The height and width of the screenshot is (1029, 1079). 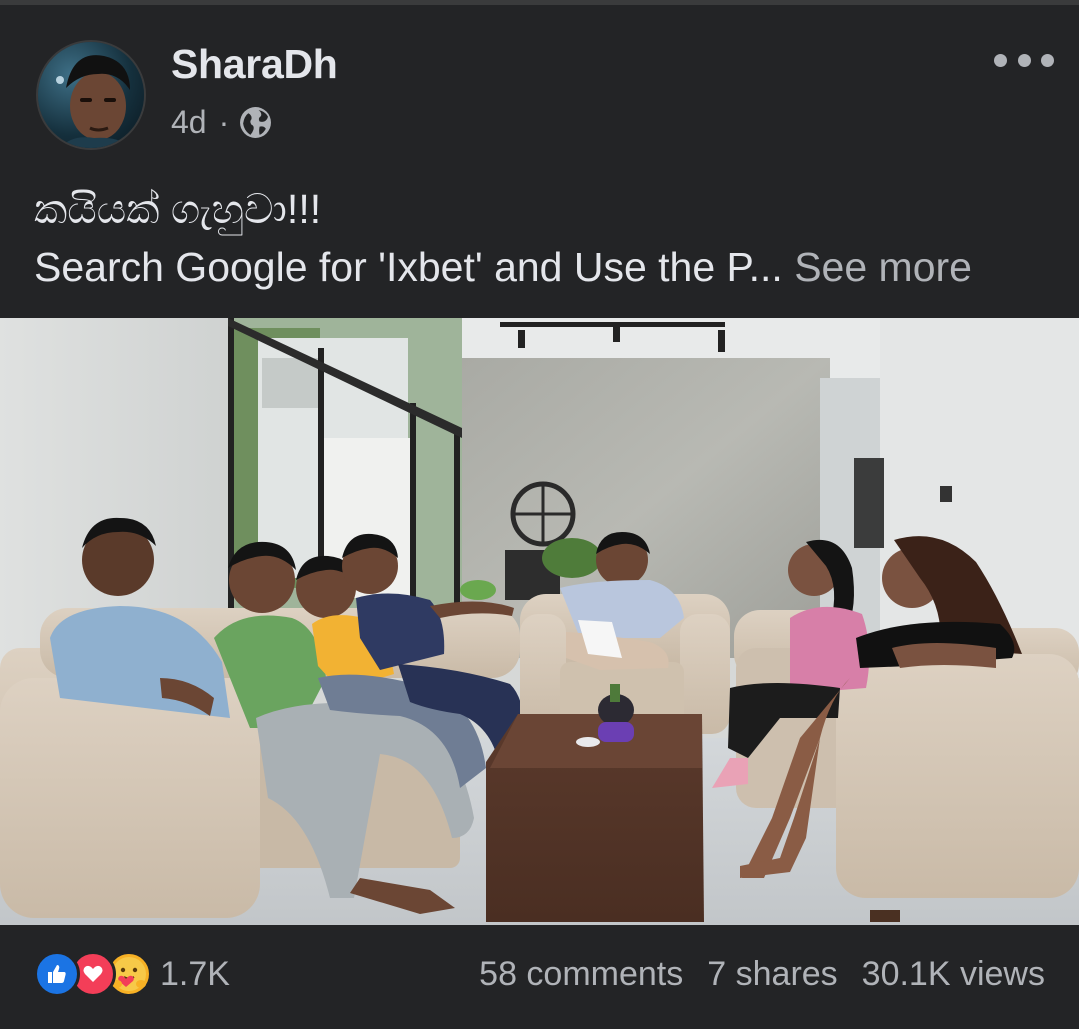 What do you see at coordinates (57, 974) in the screenshot?
I see `like-icon` at bounding box center [57, 974].